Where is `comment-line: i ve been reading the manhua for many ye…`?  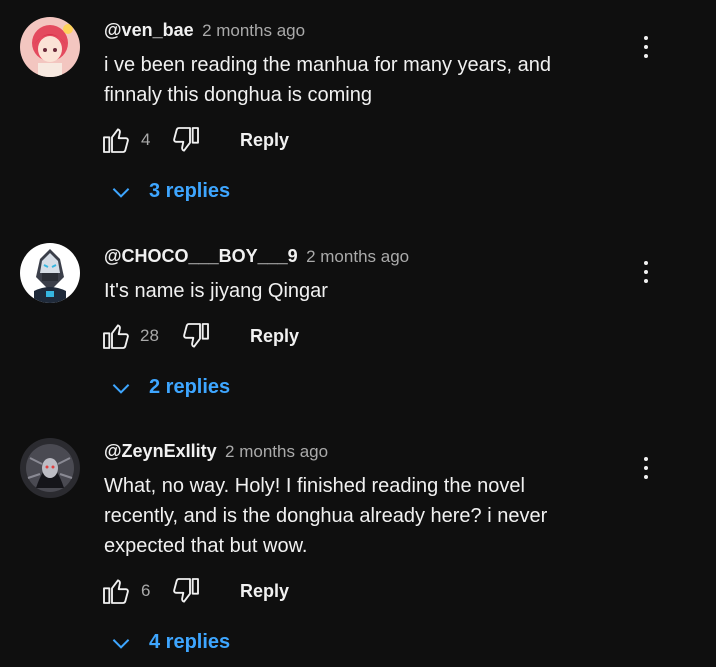 comment-line: i ve been reading the manhua for many ye… is located at coordinates (327, 65).